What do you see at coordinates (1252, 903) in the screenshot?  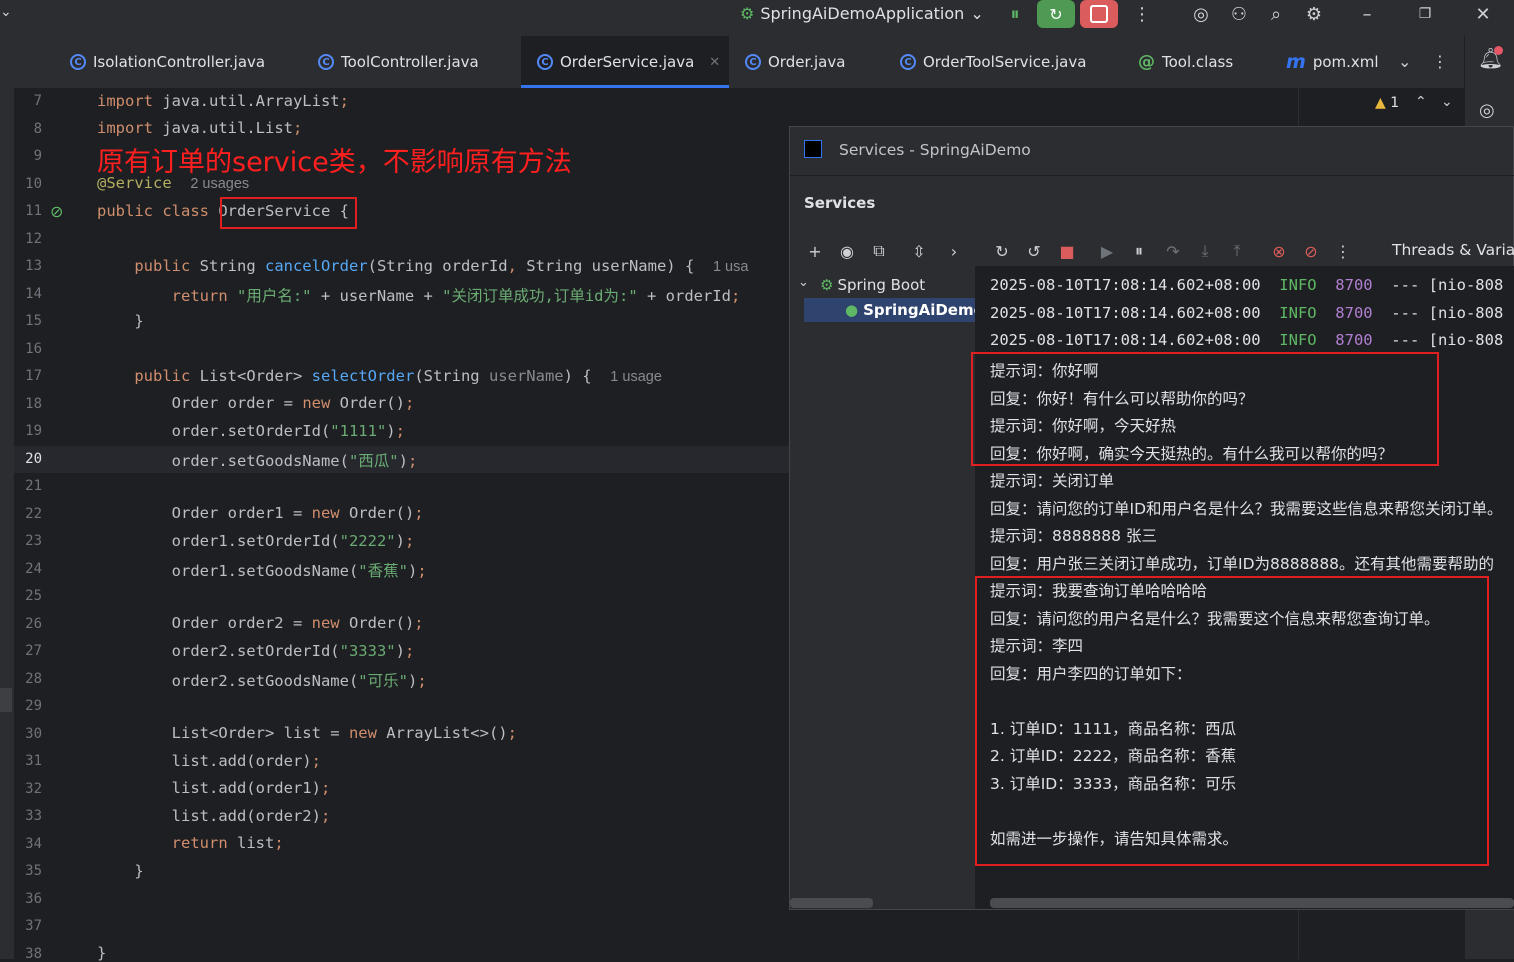 I see `console-scrollbar` at bounding box center [1252, 903].